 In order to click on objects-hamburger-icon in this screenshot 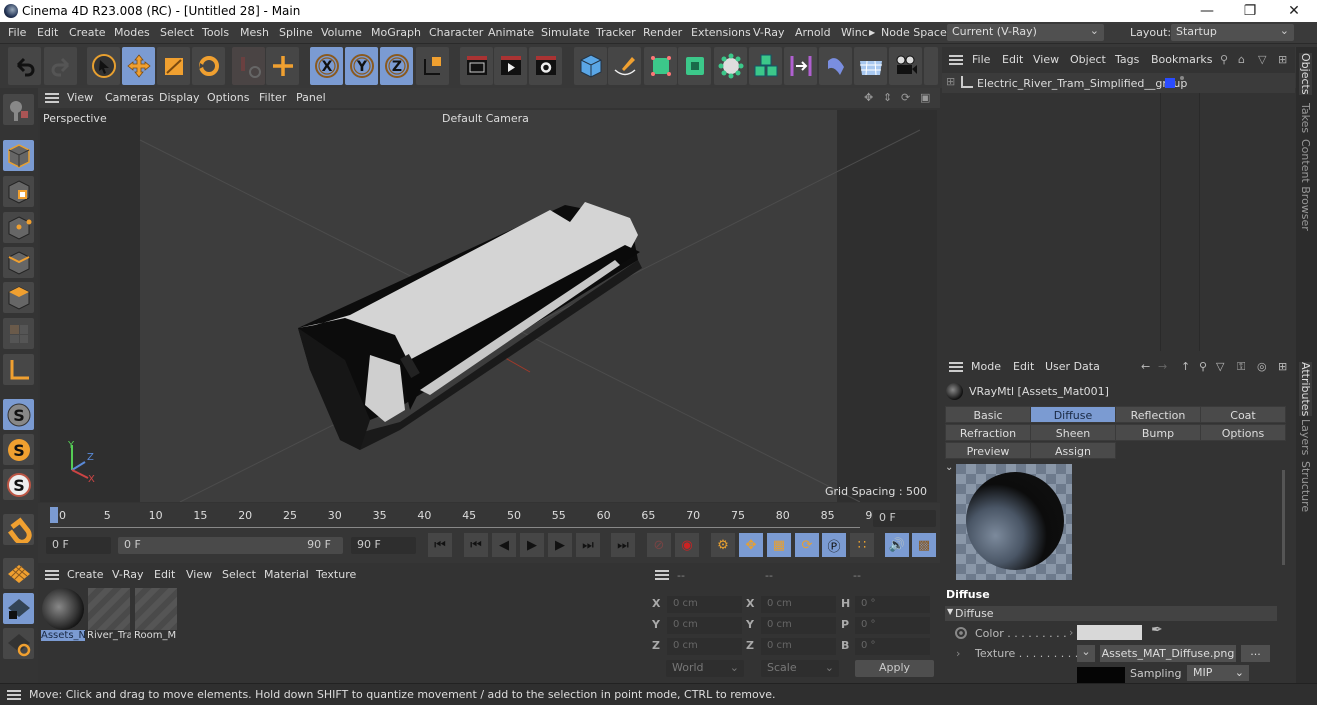, I will do `click(956, 60)`.